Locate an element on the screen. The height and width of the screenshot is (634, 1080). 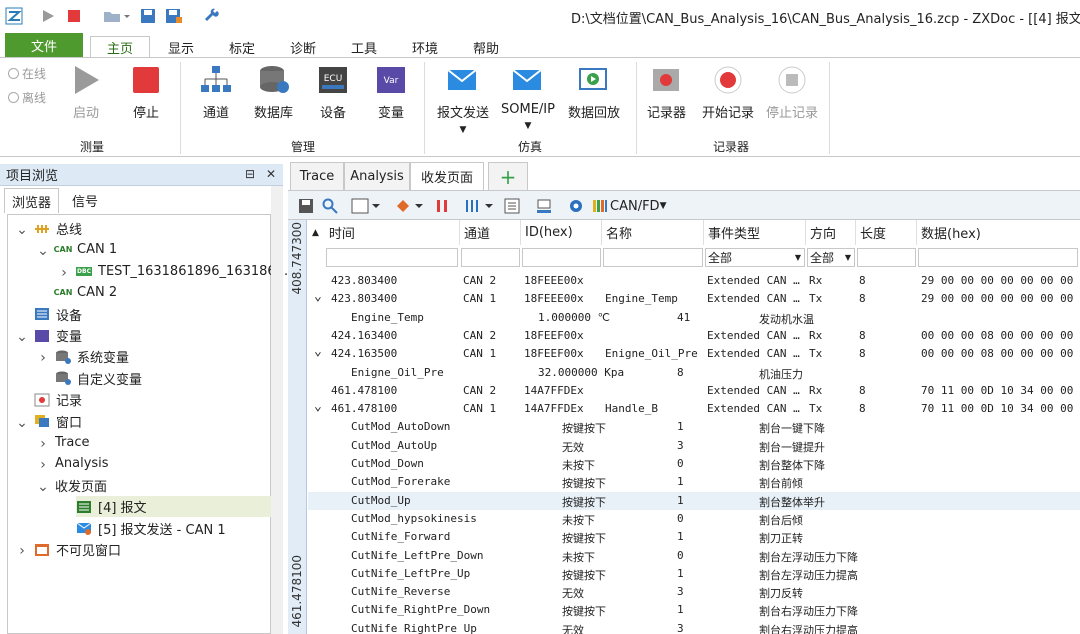
signal-row: CutNife_LeftPre_Down 未按下 0 割台左浮动压力下降 is located at coordinates (694, 556).